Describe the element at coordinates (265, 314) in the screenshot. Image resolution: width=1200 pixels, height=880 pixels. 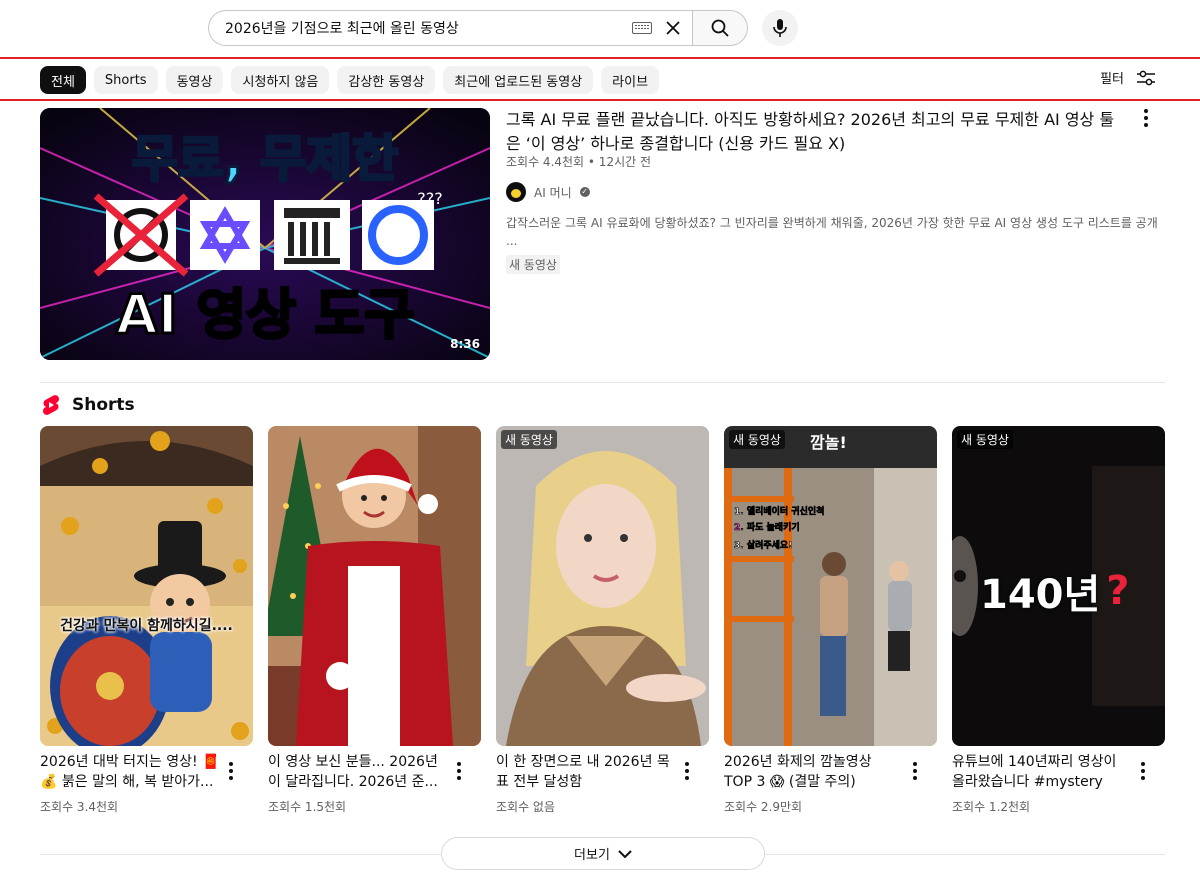
I see `thumbnail-subheadline: AI 영상 도구` at that location.